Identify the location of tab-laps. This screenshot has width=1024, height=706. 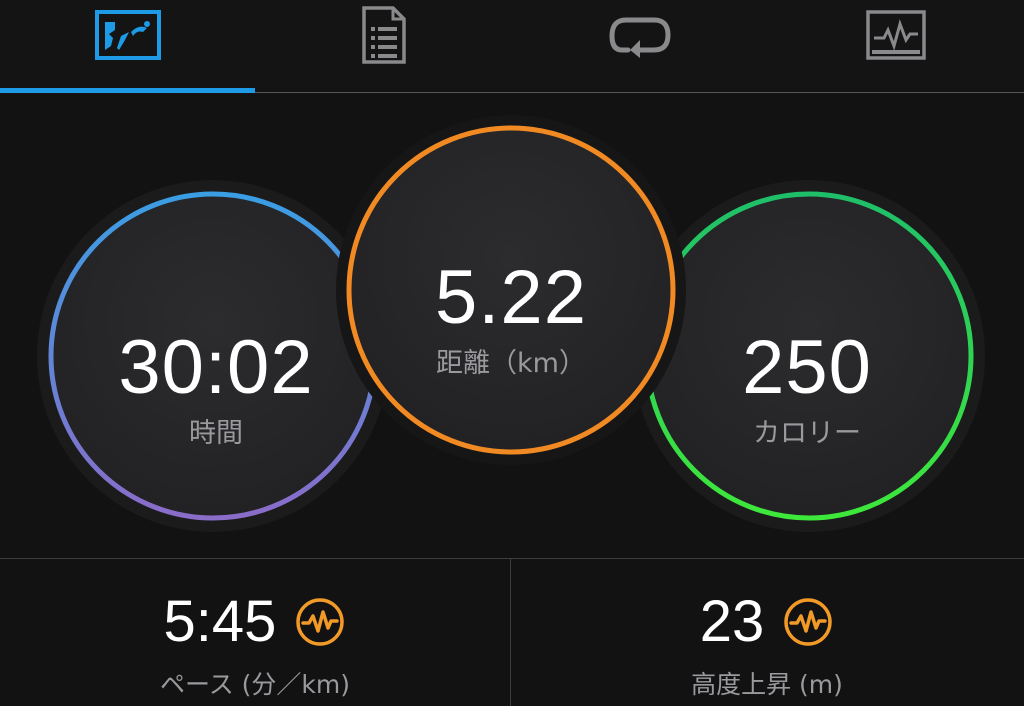
(640, 47).